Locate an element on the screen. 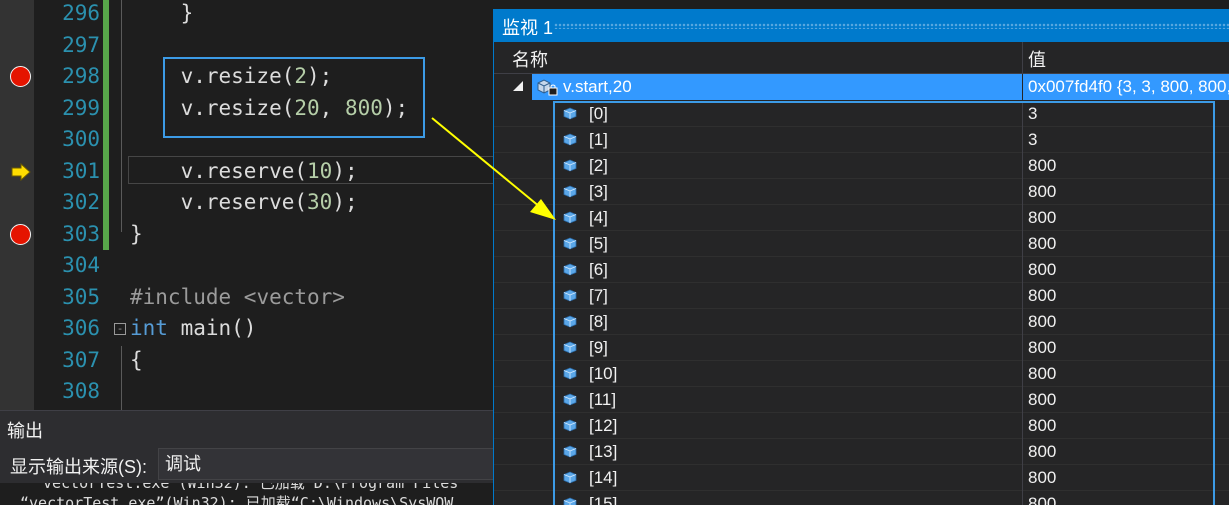  code-token: main() is located at coordinates (212, 328).